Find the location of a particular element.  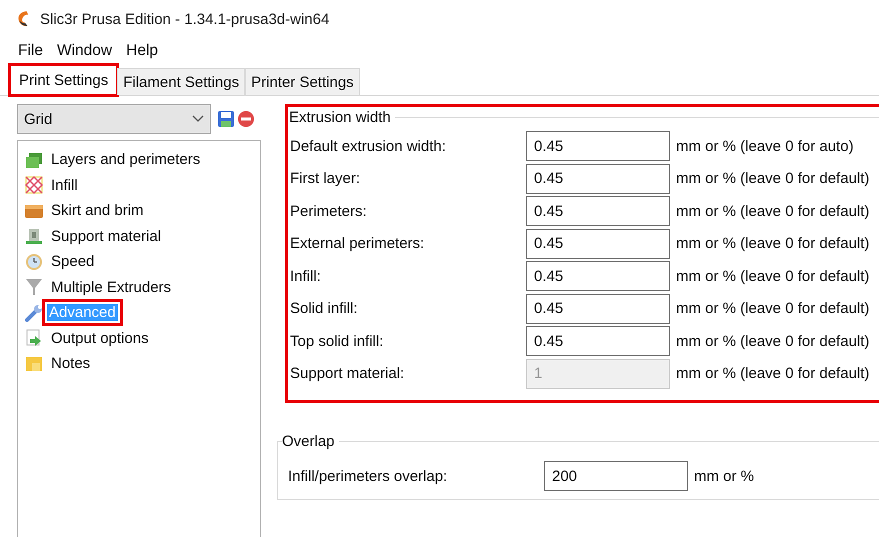

field-label: Support material: is located at coordinates (348, 373).